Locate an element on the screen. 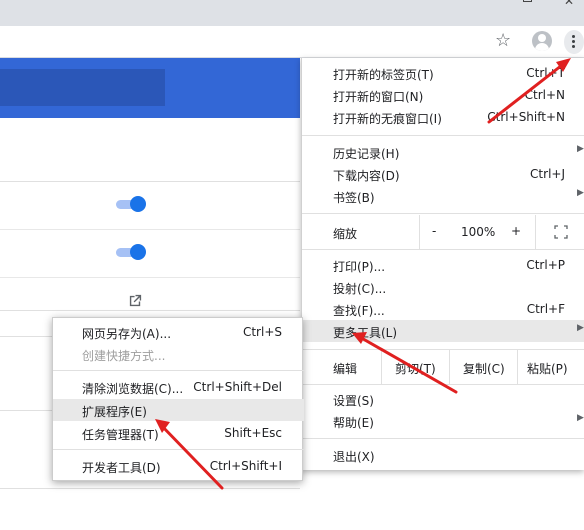 This screenshot has height=530, width=584. more-vert-icon is located at coordinates (574, 42).